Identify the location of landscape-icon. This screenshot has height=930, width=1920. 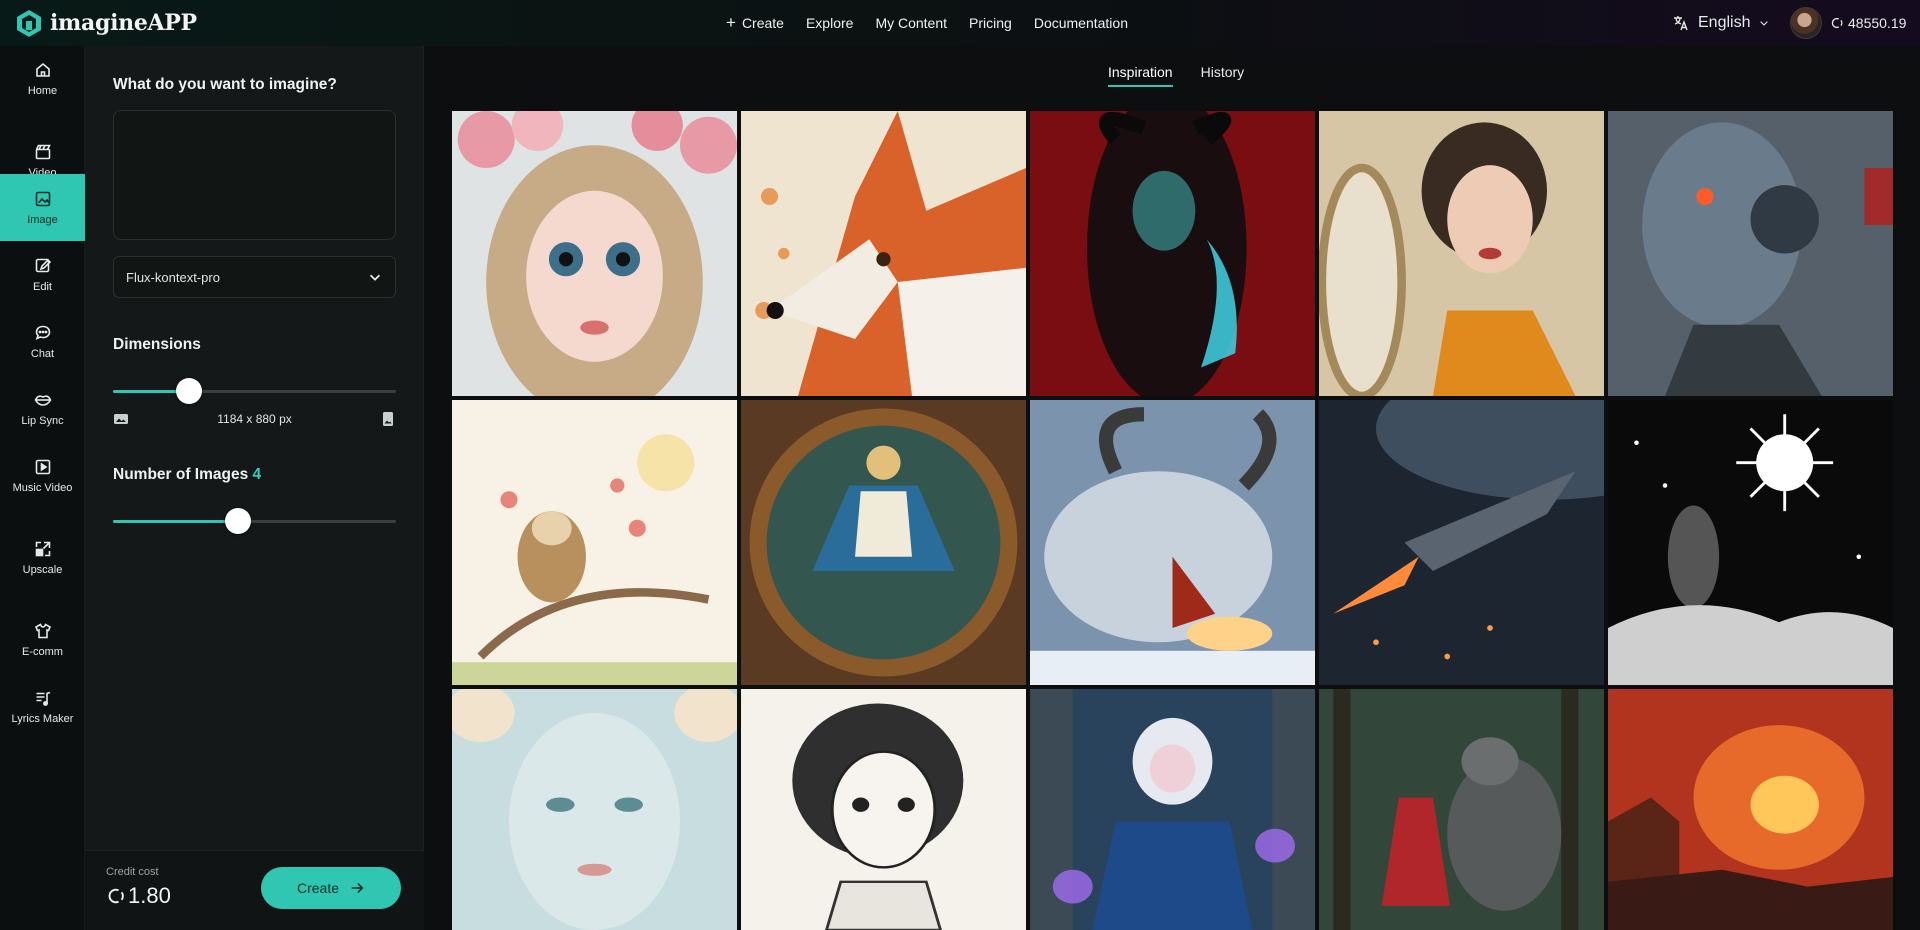
(121, 419).